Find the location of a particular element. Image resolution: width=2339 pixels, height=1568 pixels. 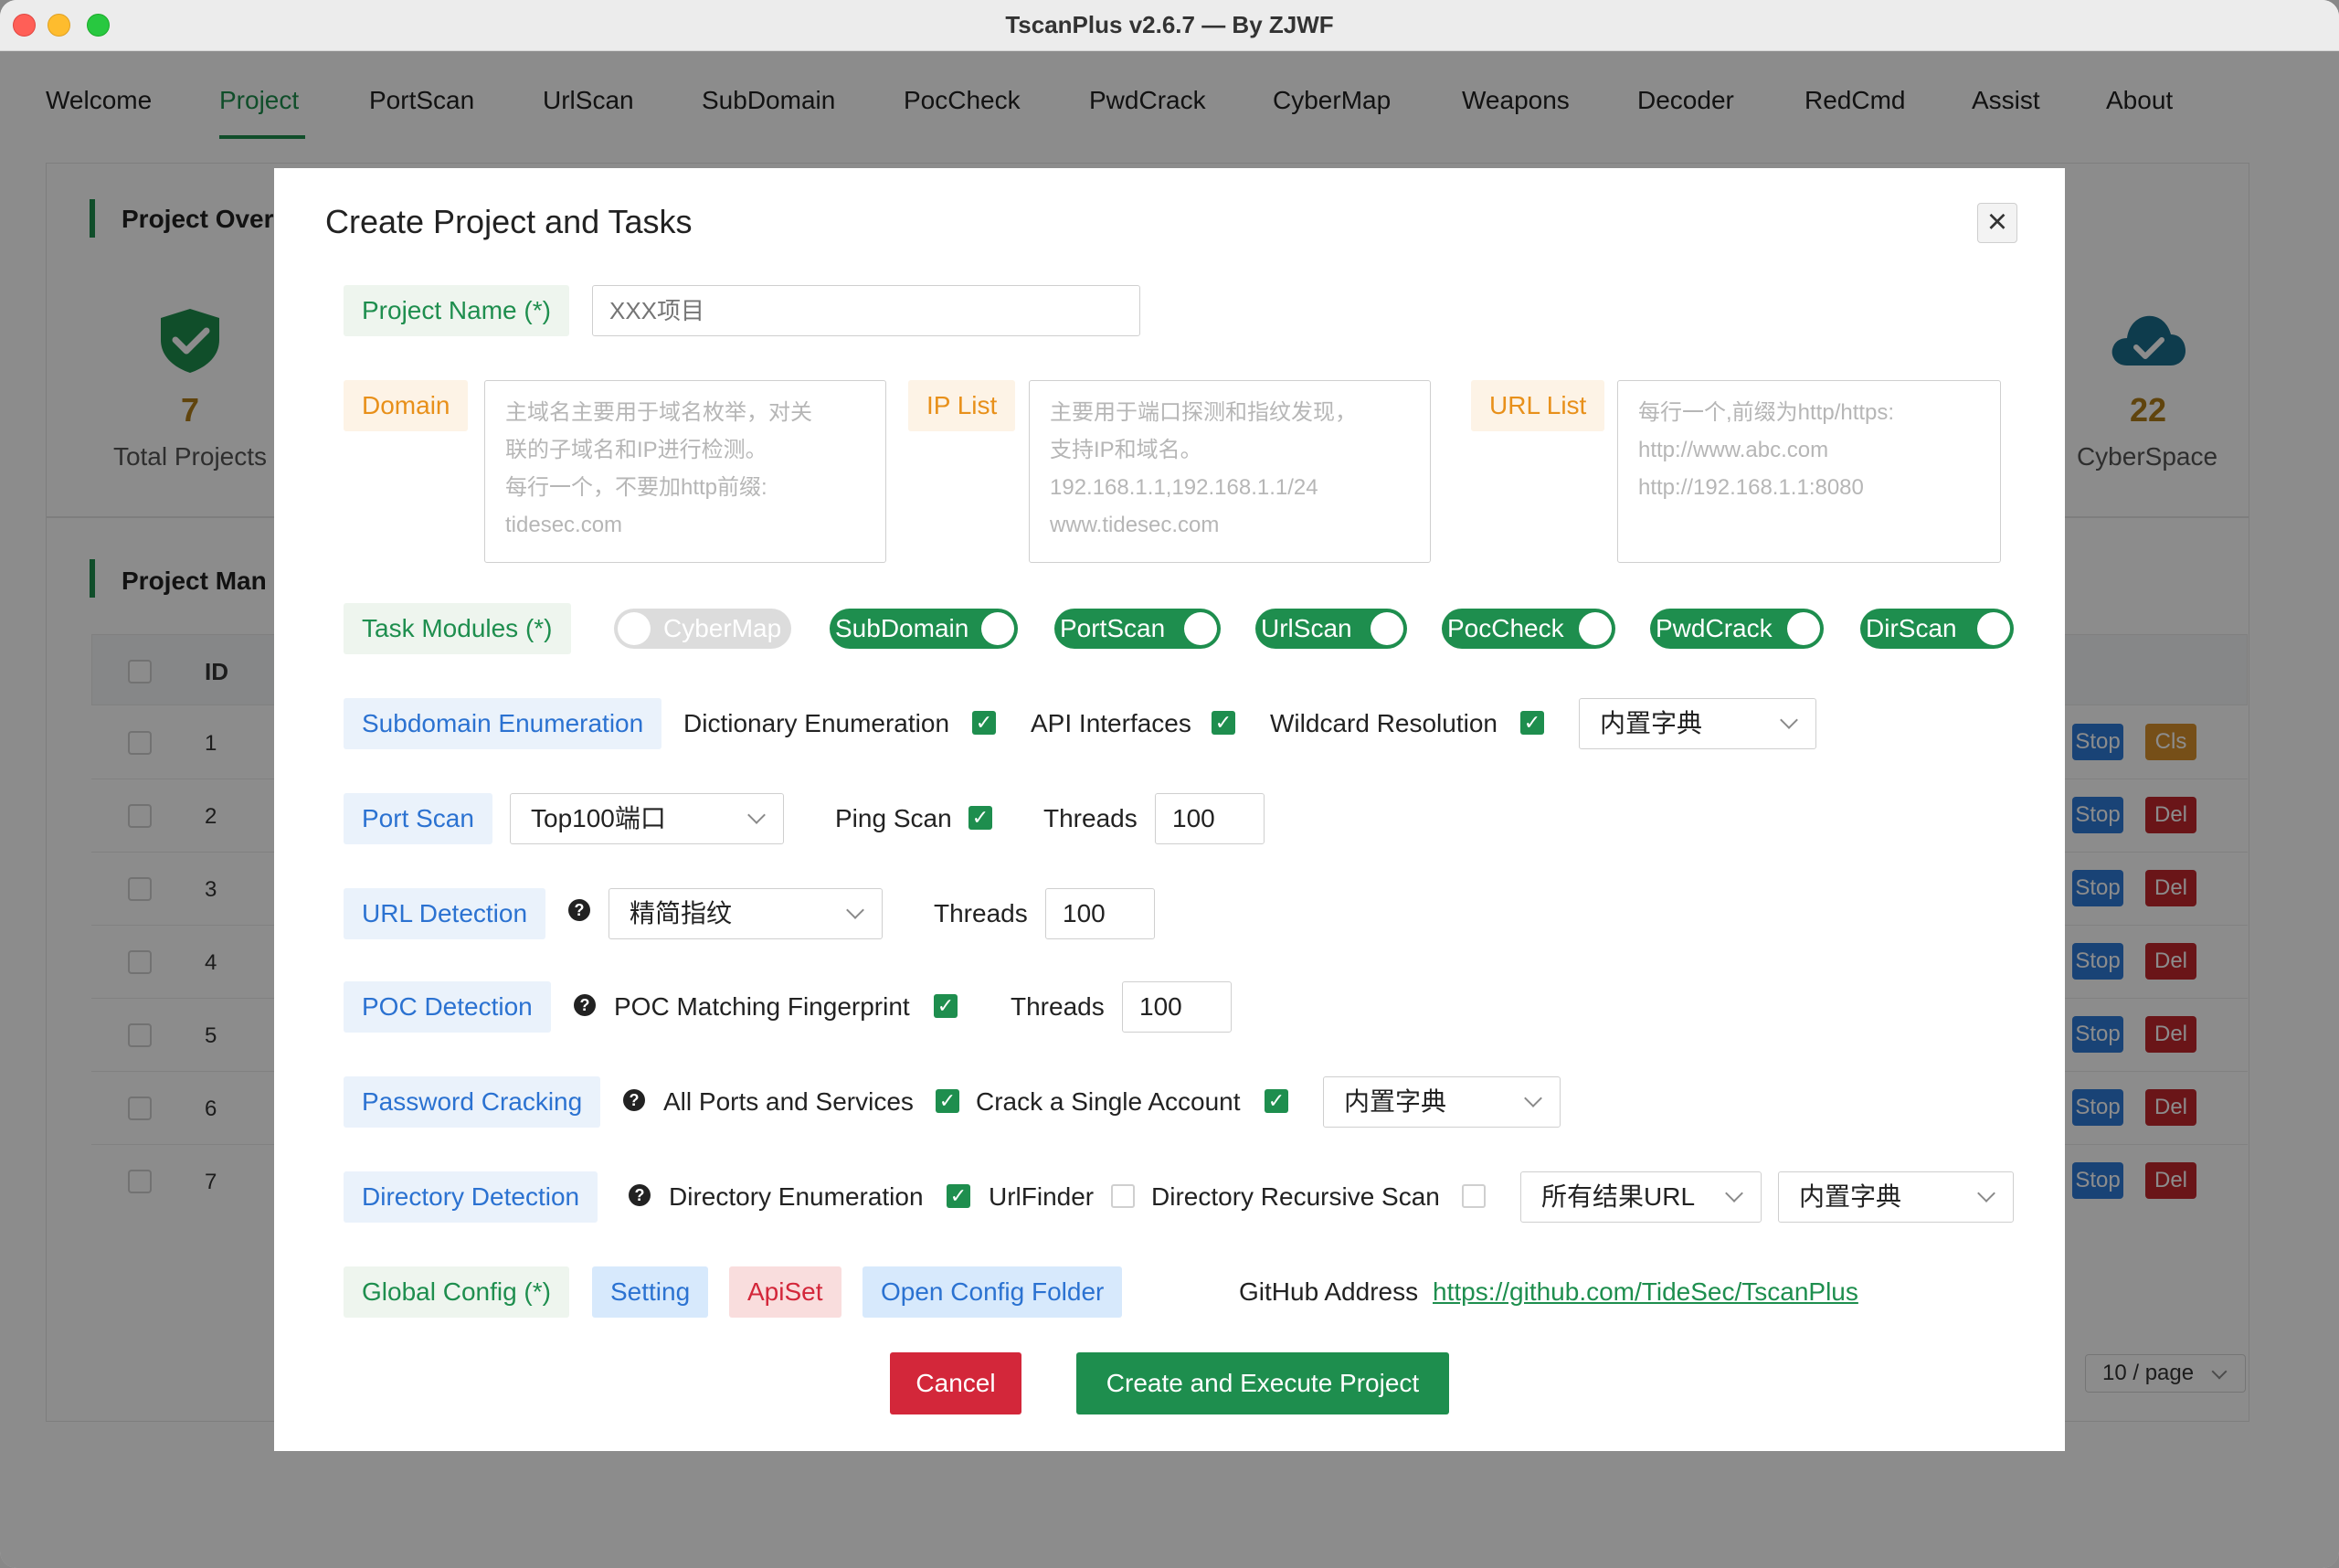

toggle-label: PocCheck is located at coordinates (1506, 628).